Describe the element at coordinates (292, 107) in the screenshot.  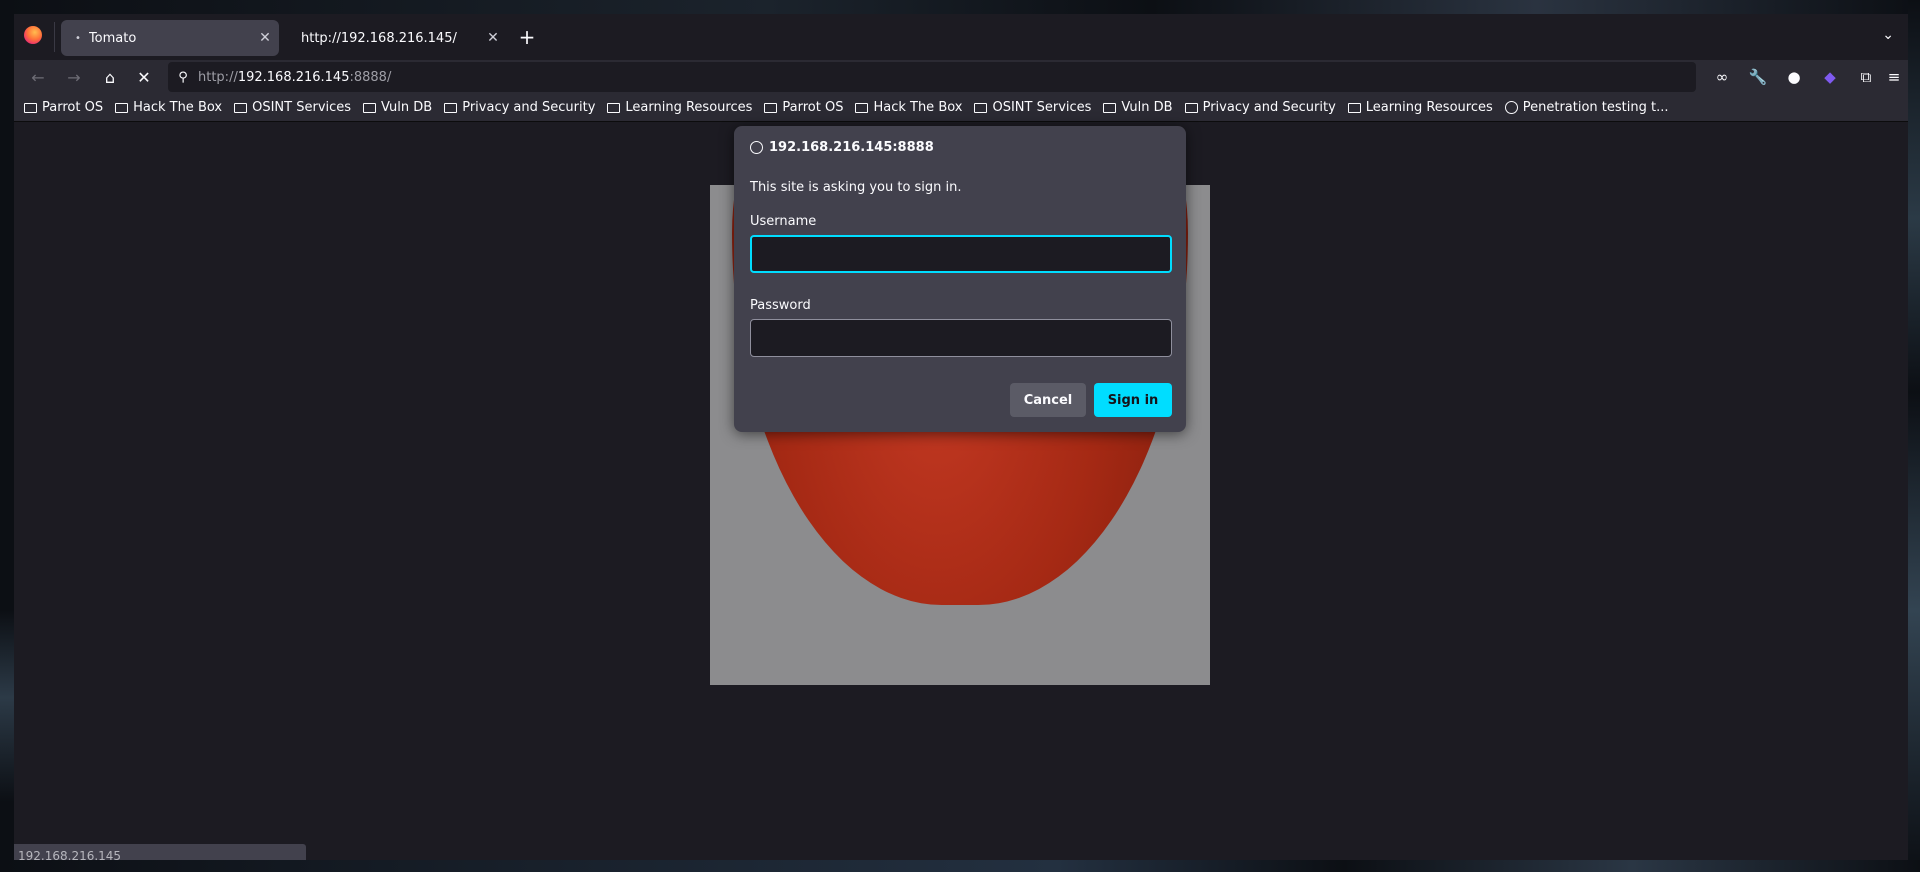
I see `bookmark-folder-osint-services: OSINT Services` at that location.